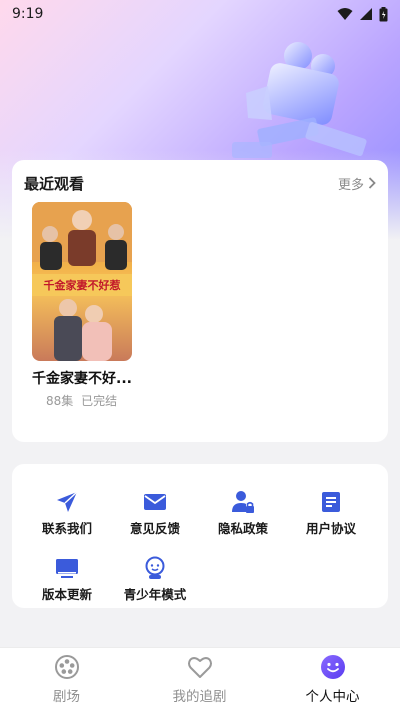 Image resolution: width=400 pixels, height=711 pixels. Describe the element at coordinates (155, 514) in the screenshot. I see `feedback-button: 意见反馈` at that location.